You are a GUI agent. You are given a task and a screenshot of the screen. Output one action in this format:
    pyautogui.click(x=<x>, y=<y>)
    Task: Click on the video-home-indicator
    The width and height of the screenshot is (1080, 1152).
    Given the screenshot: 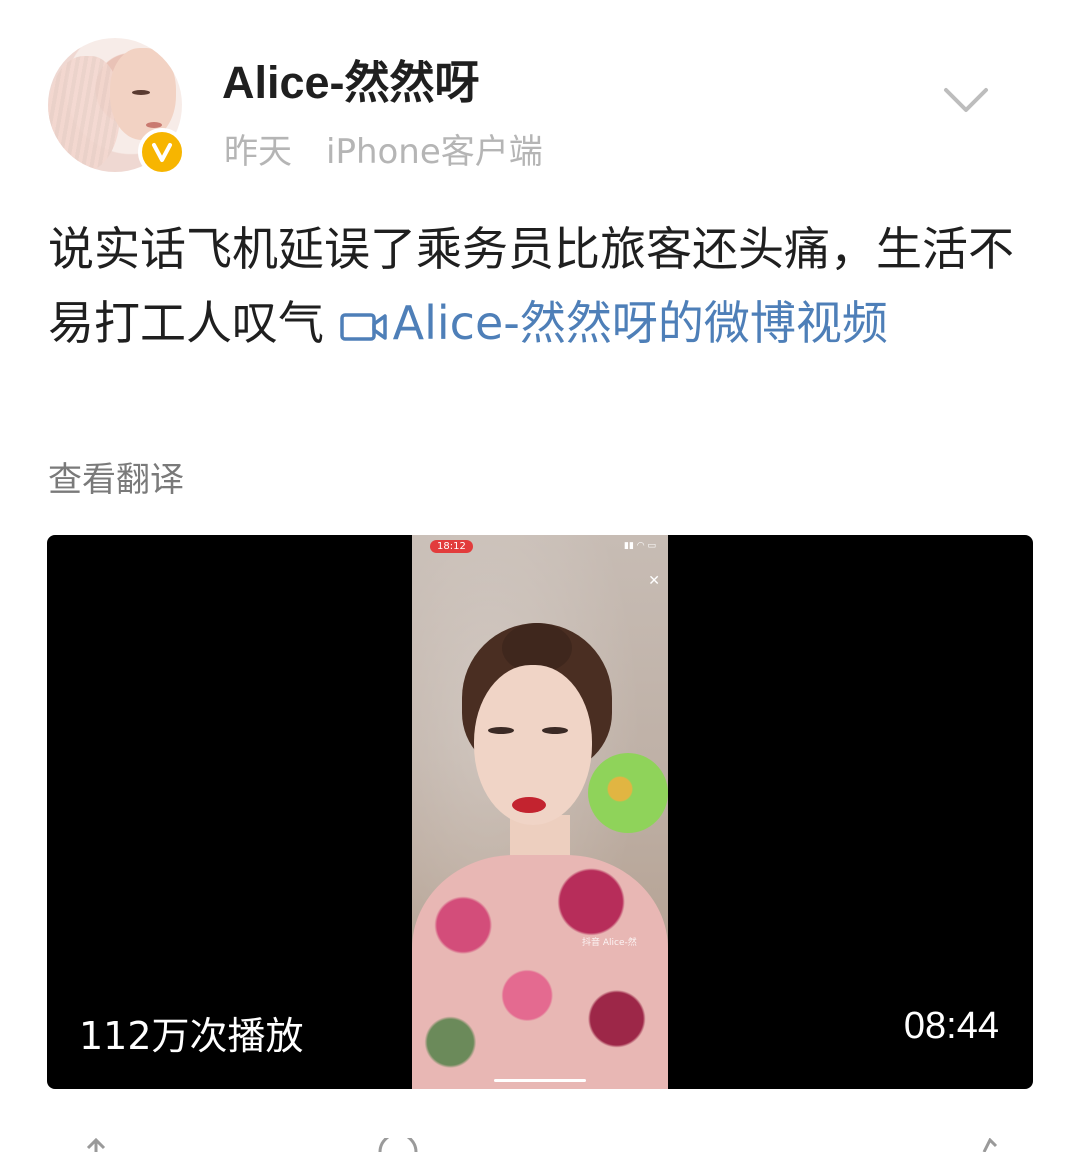 What is the action you would take?
    pyautogui.click(x=540, y=1080)
    